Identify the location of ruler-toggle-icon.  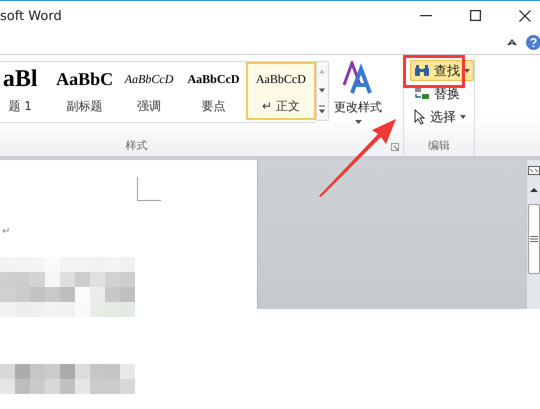
(534, 170).